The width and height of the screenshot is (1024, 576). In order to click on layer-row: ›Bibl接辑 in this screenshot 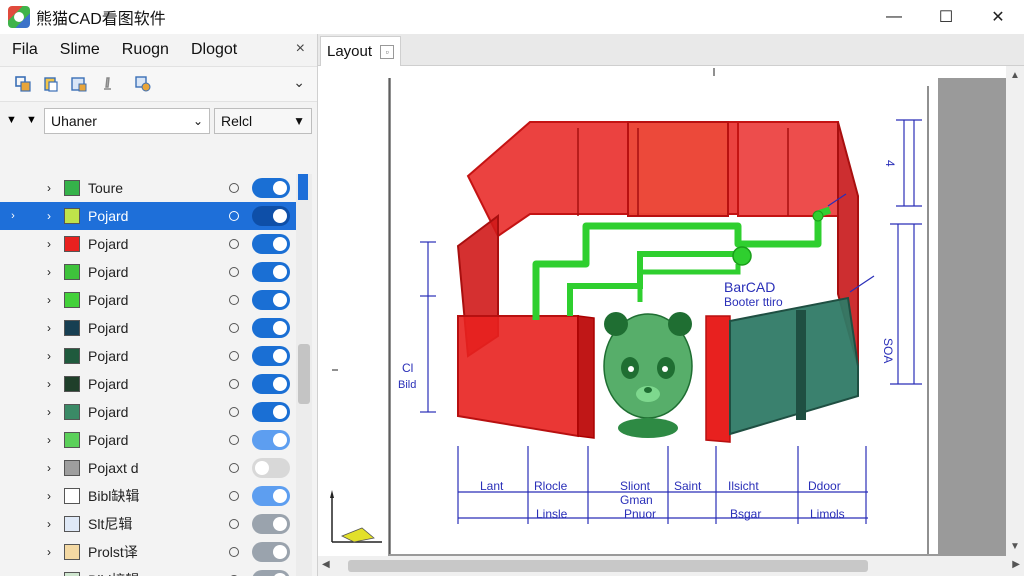, I will do `click(148, 571)`.